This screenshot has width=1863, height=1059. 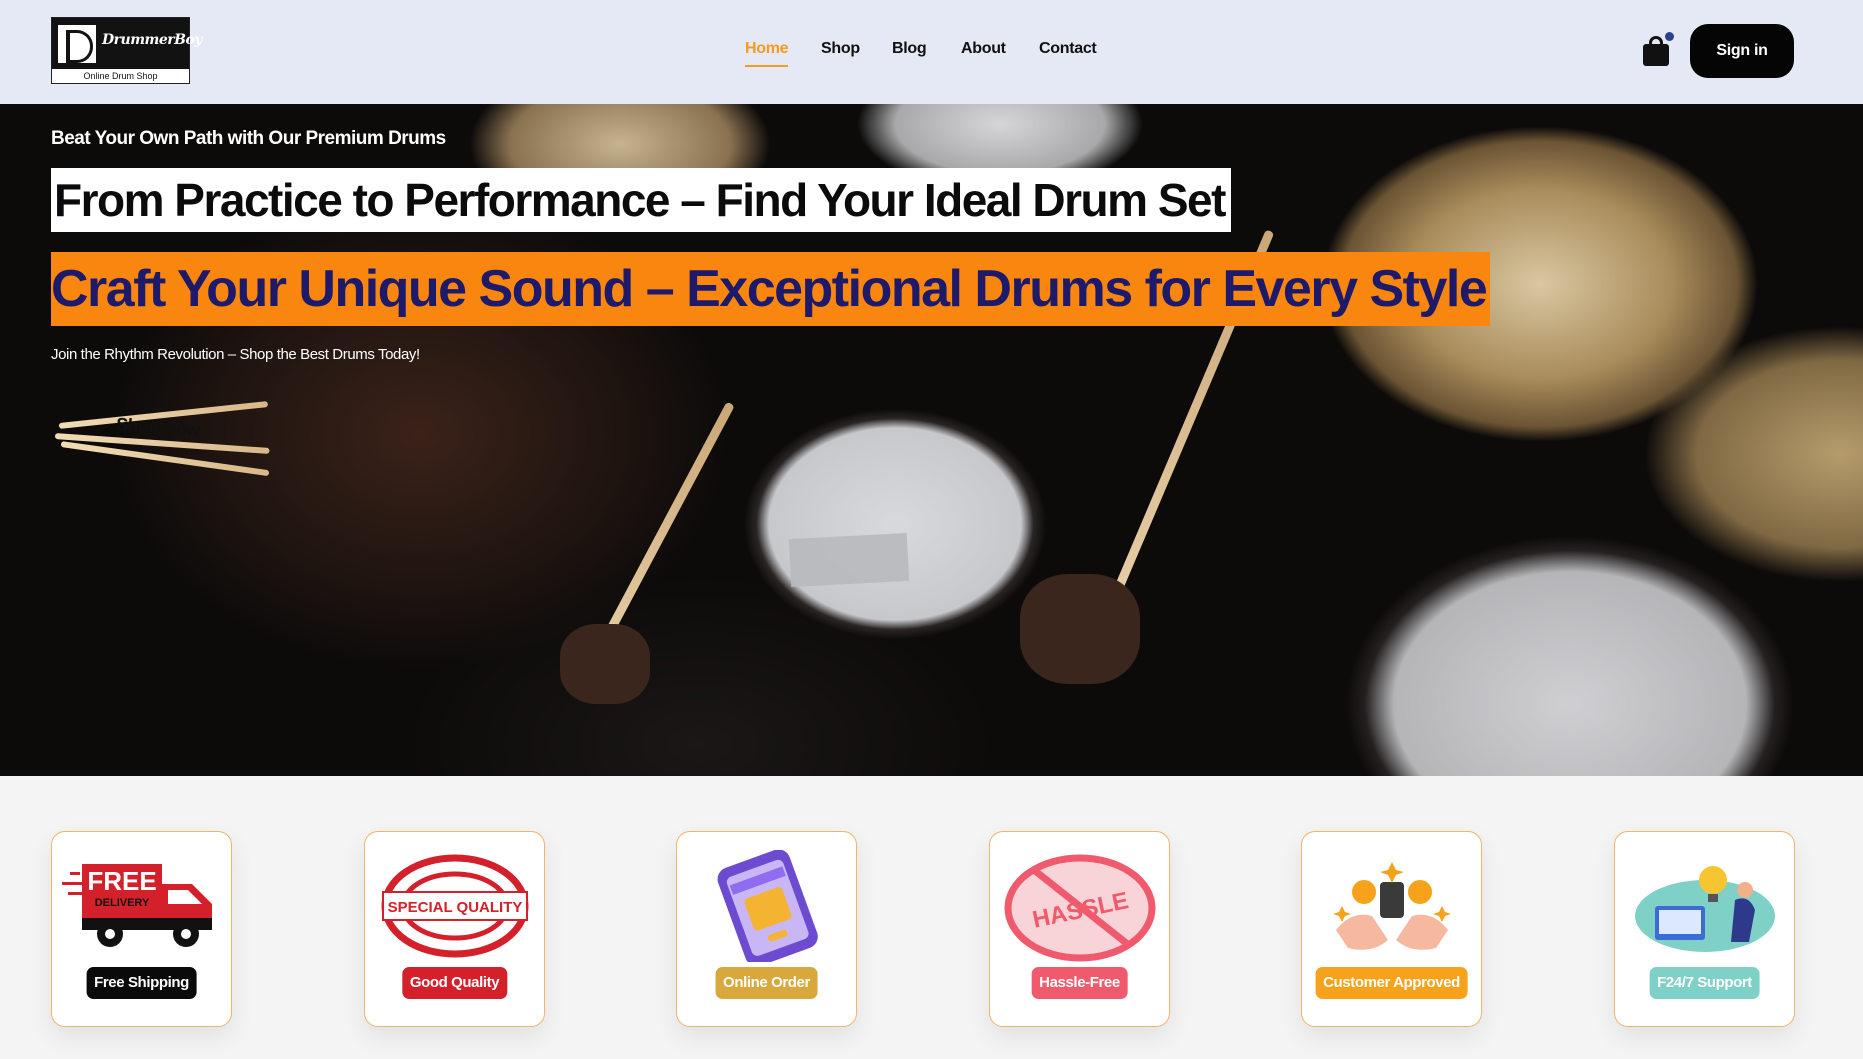 I want to click on shop-now-label: Shop Now, so click(x=158, y=427).